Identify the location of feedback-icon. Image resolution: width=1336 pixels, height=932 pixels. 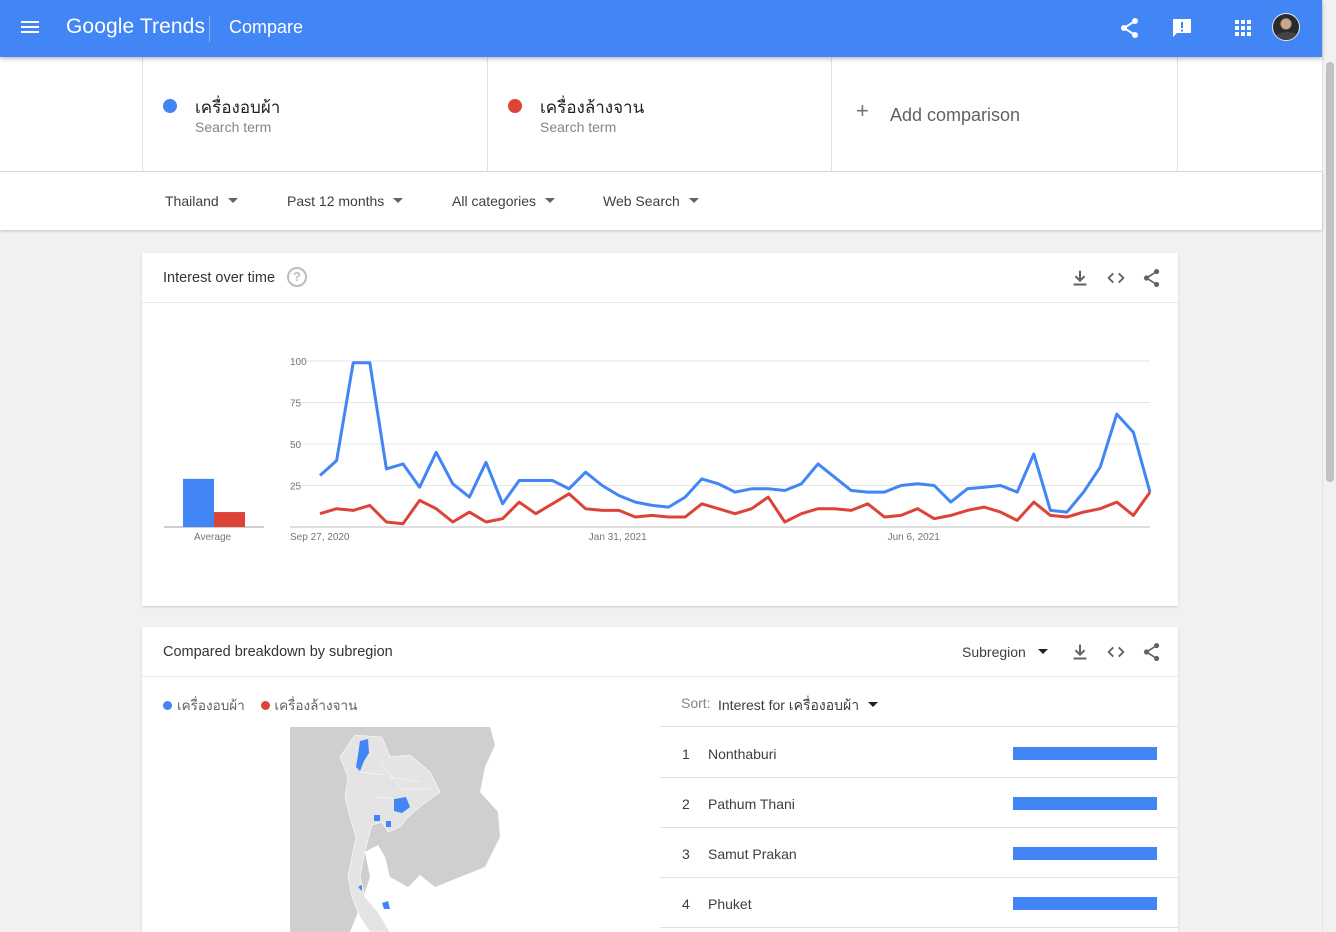
(1182, 28).